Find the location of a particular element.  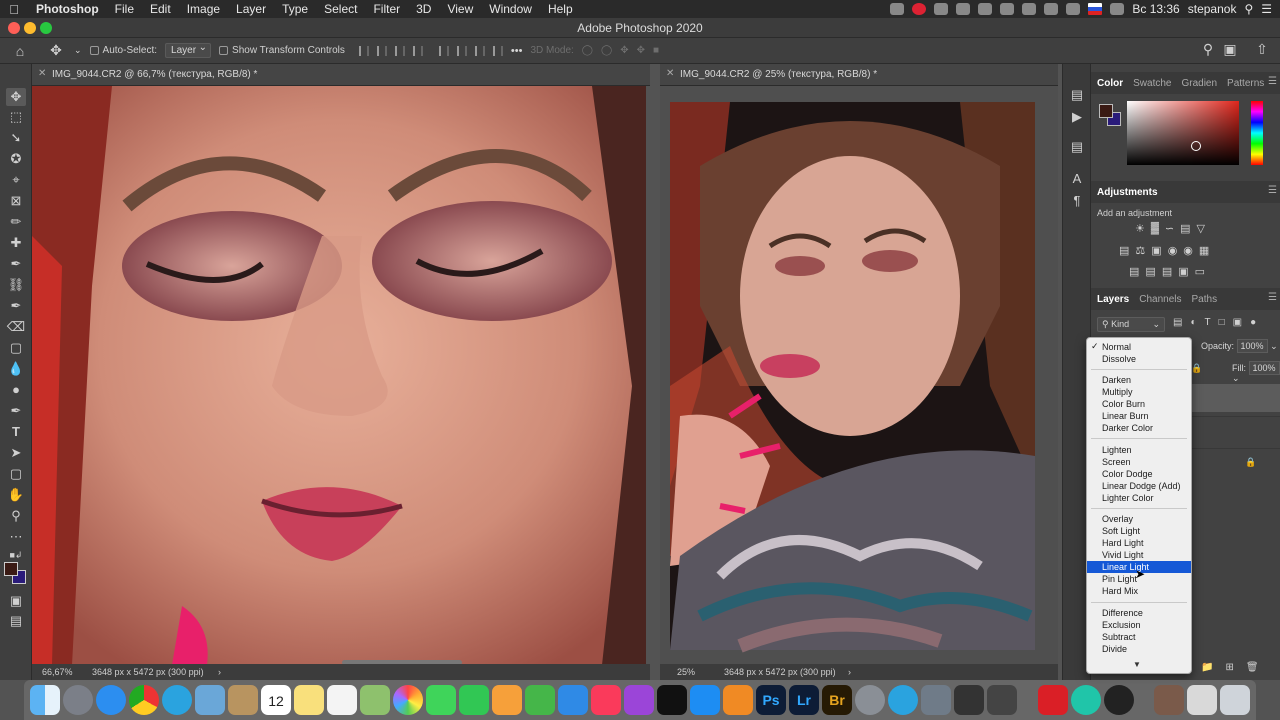

app-store-icon is located at coordinates (705, 700).